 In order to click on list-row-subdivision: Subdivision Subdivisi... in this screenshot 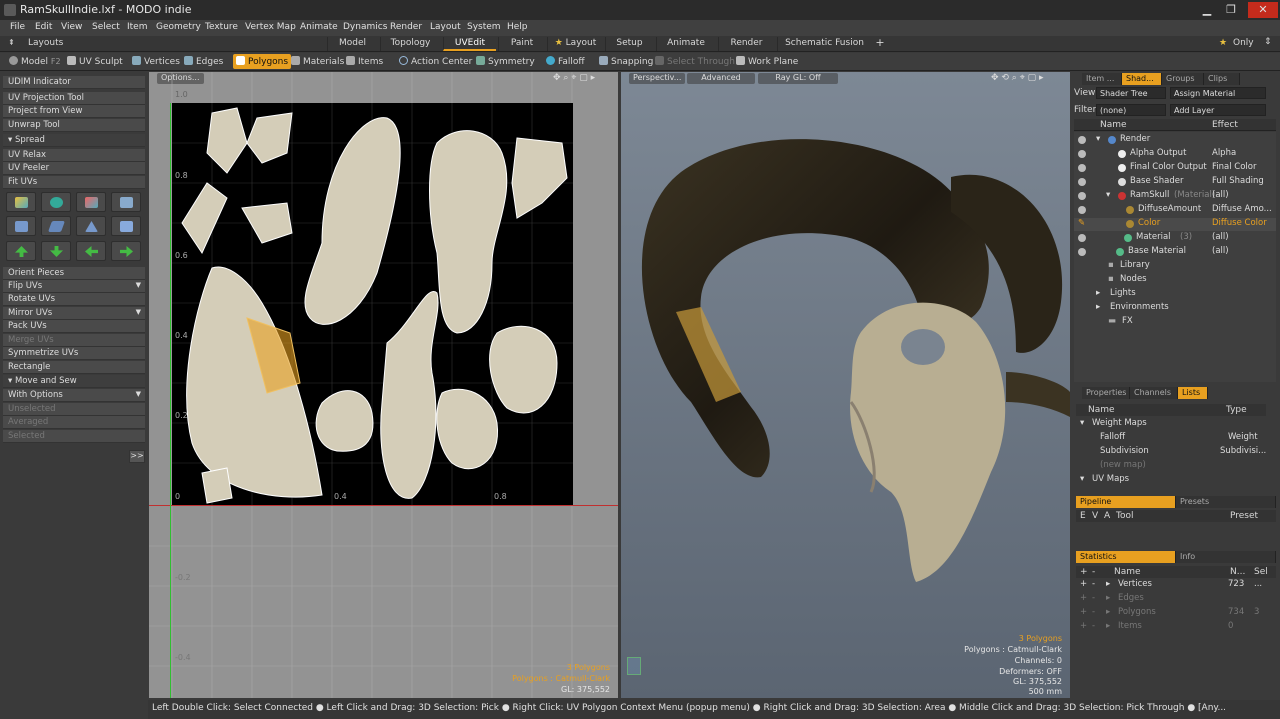, I will do `click(1171, 452)`.